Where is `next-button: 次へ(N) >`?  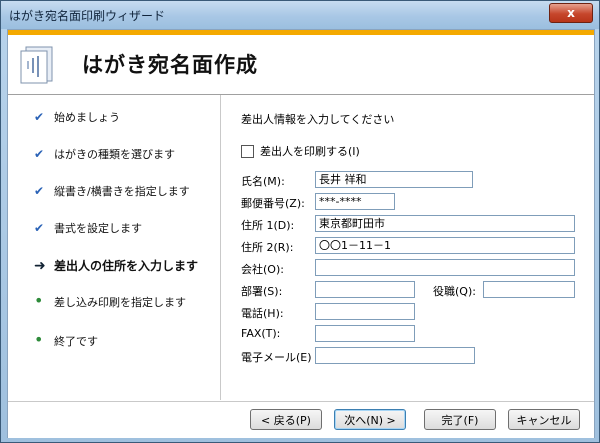
next-button: 次へ(N) > is located at coordinates (370, 419).